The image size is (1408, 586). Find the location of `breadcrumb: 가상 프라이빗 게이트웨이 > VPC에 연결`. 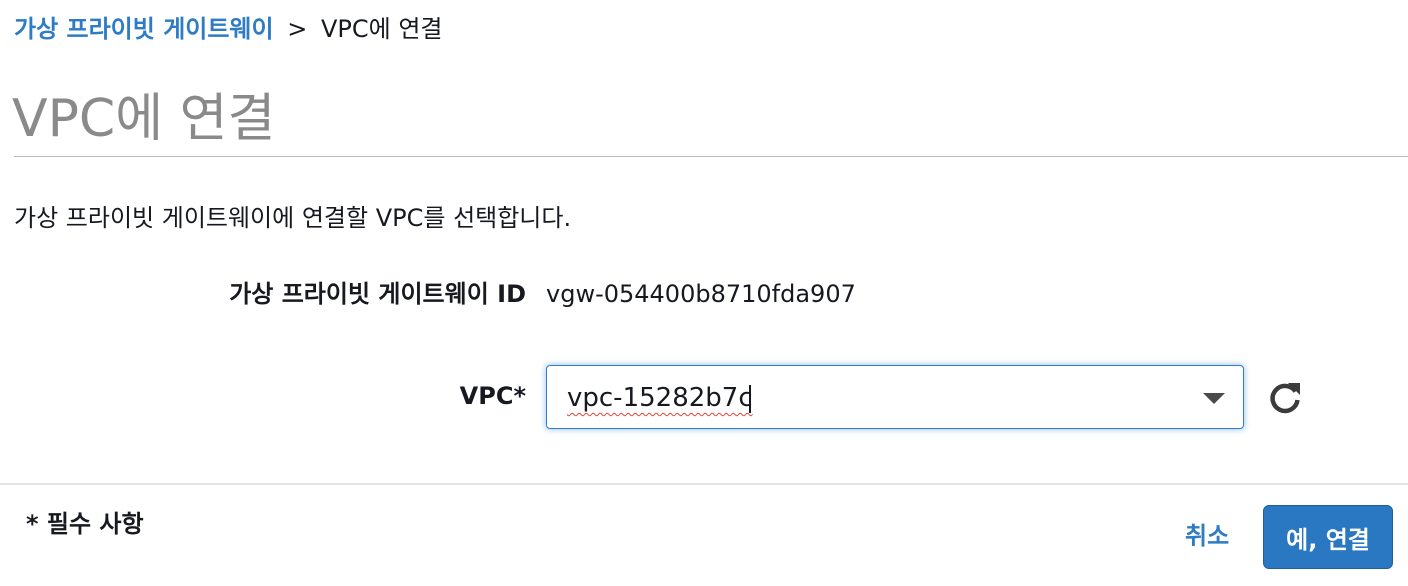

breadcrumb: 가상 프라이빗 게이트웨이 > VPC에 연결 is located at coordinates (228, 29).